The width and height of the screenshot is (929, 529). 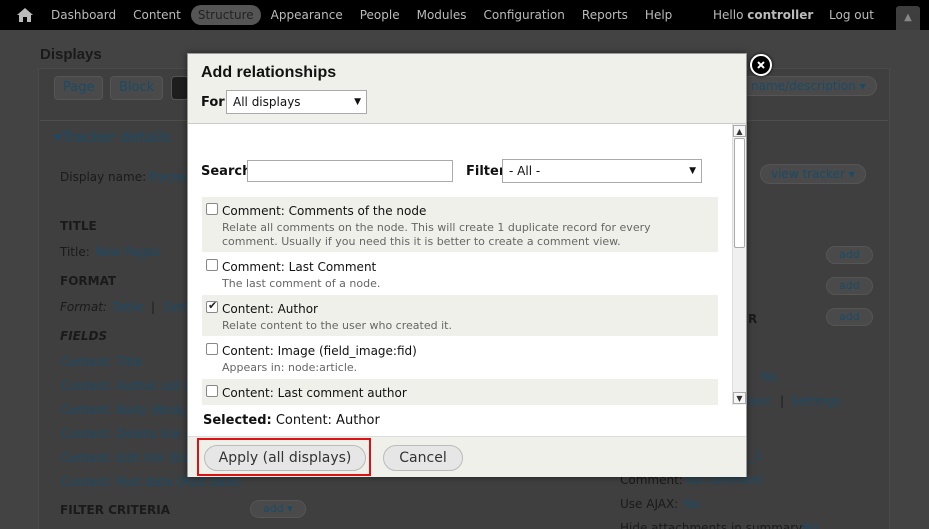 I want to click on display-name-label: Display name:, so click(x=103, y=177).